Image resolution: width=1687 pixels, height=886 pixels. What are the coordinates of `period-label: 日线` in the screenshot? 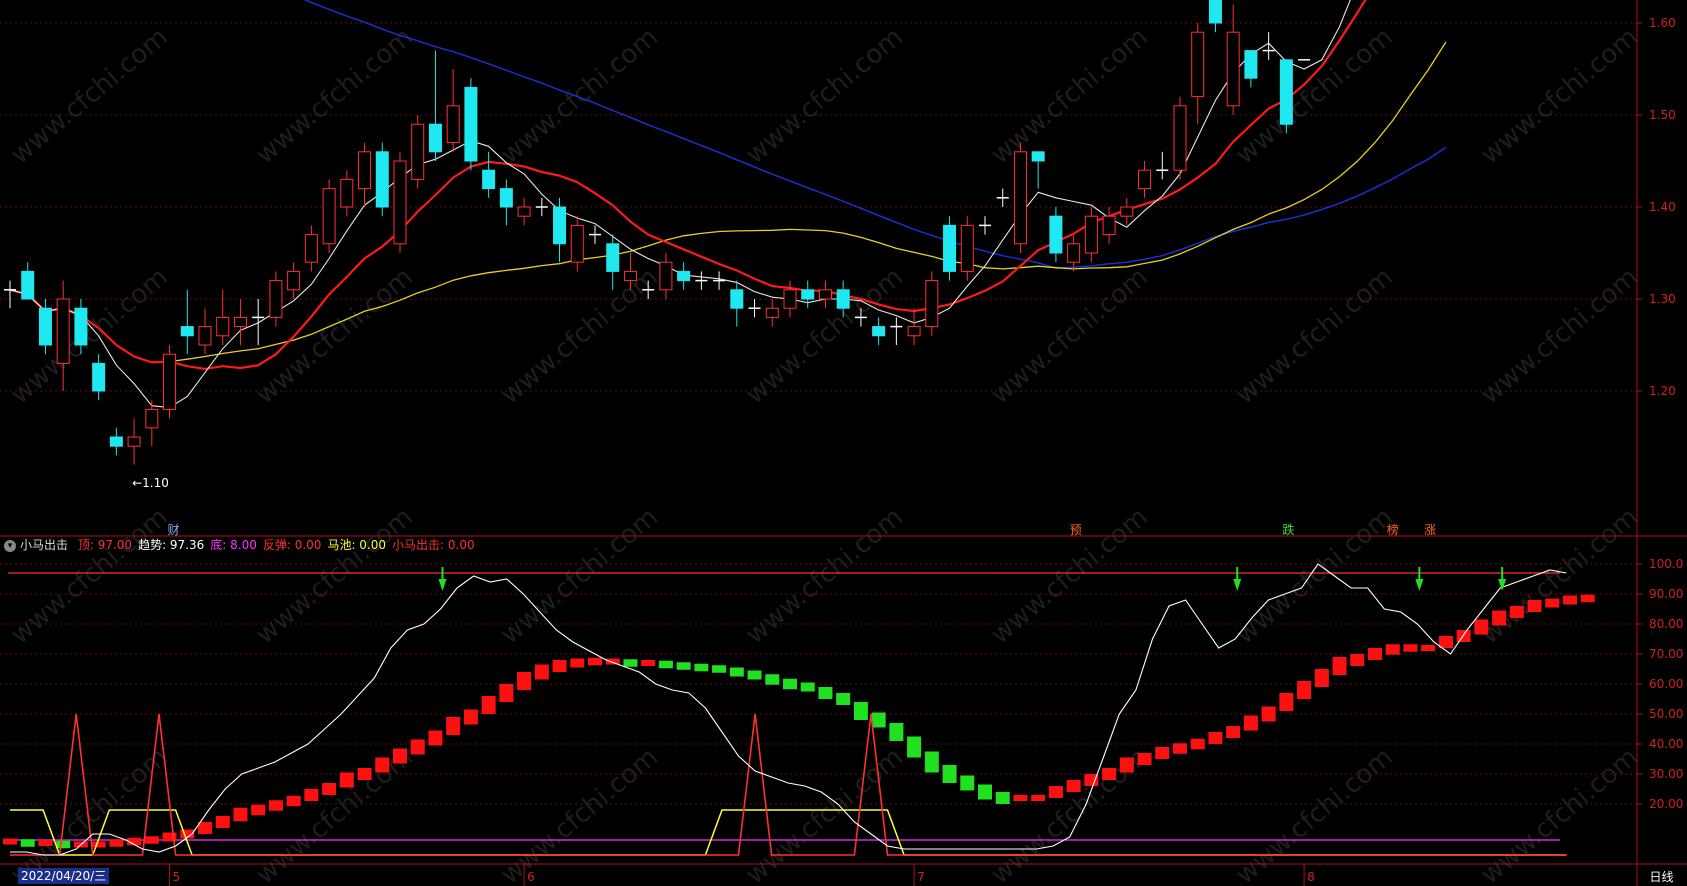 It's located at (1661, 877).